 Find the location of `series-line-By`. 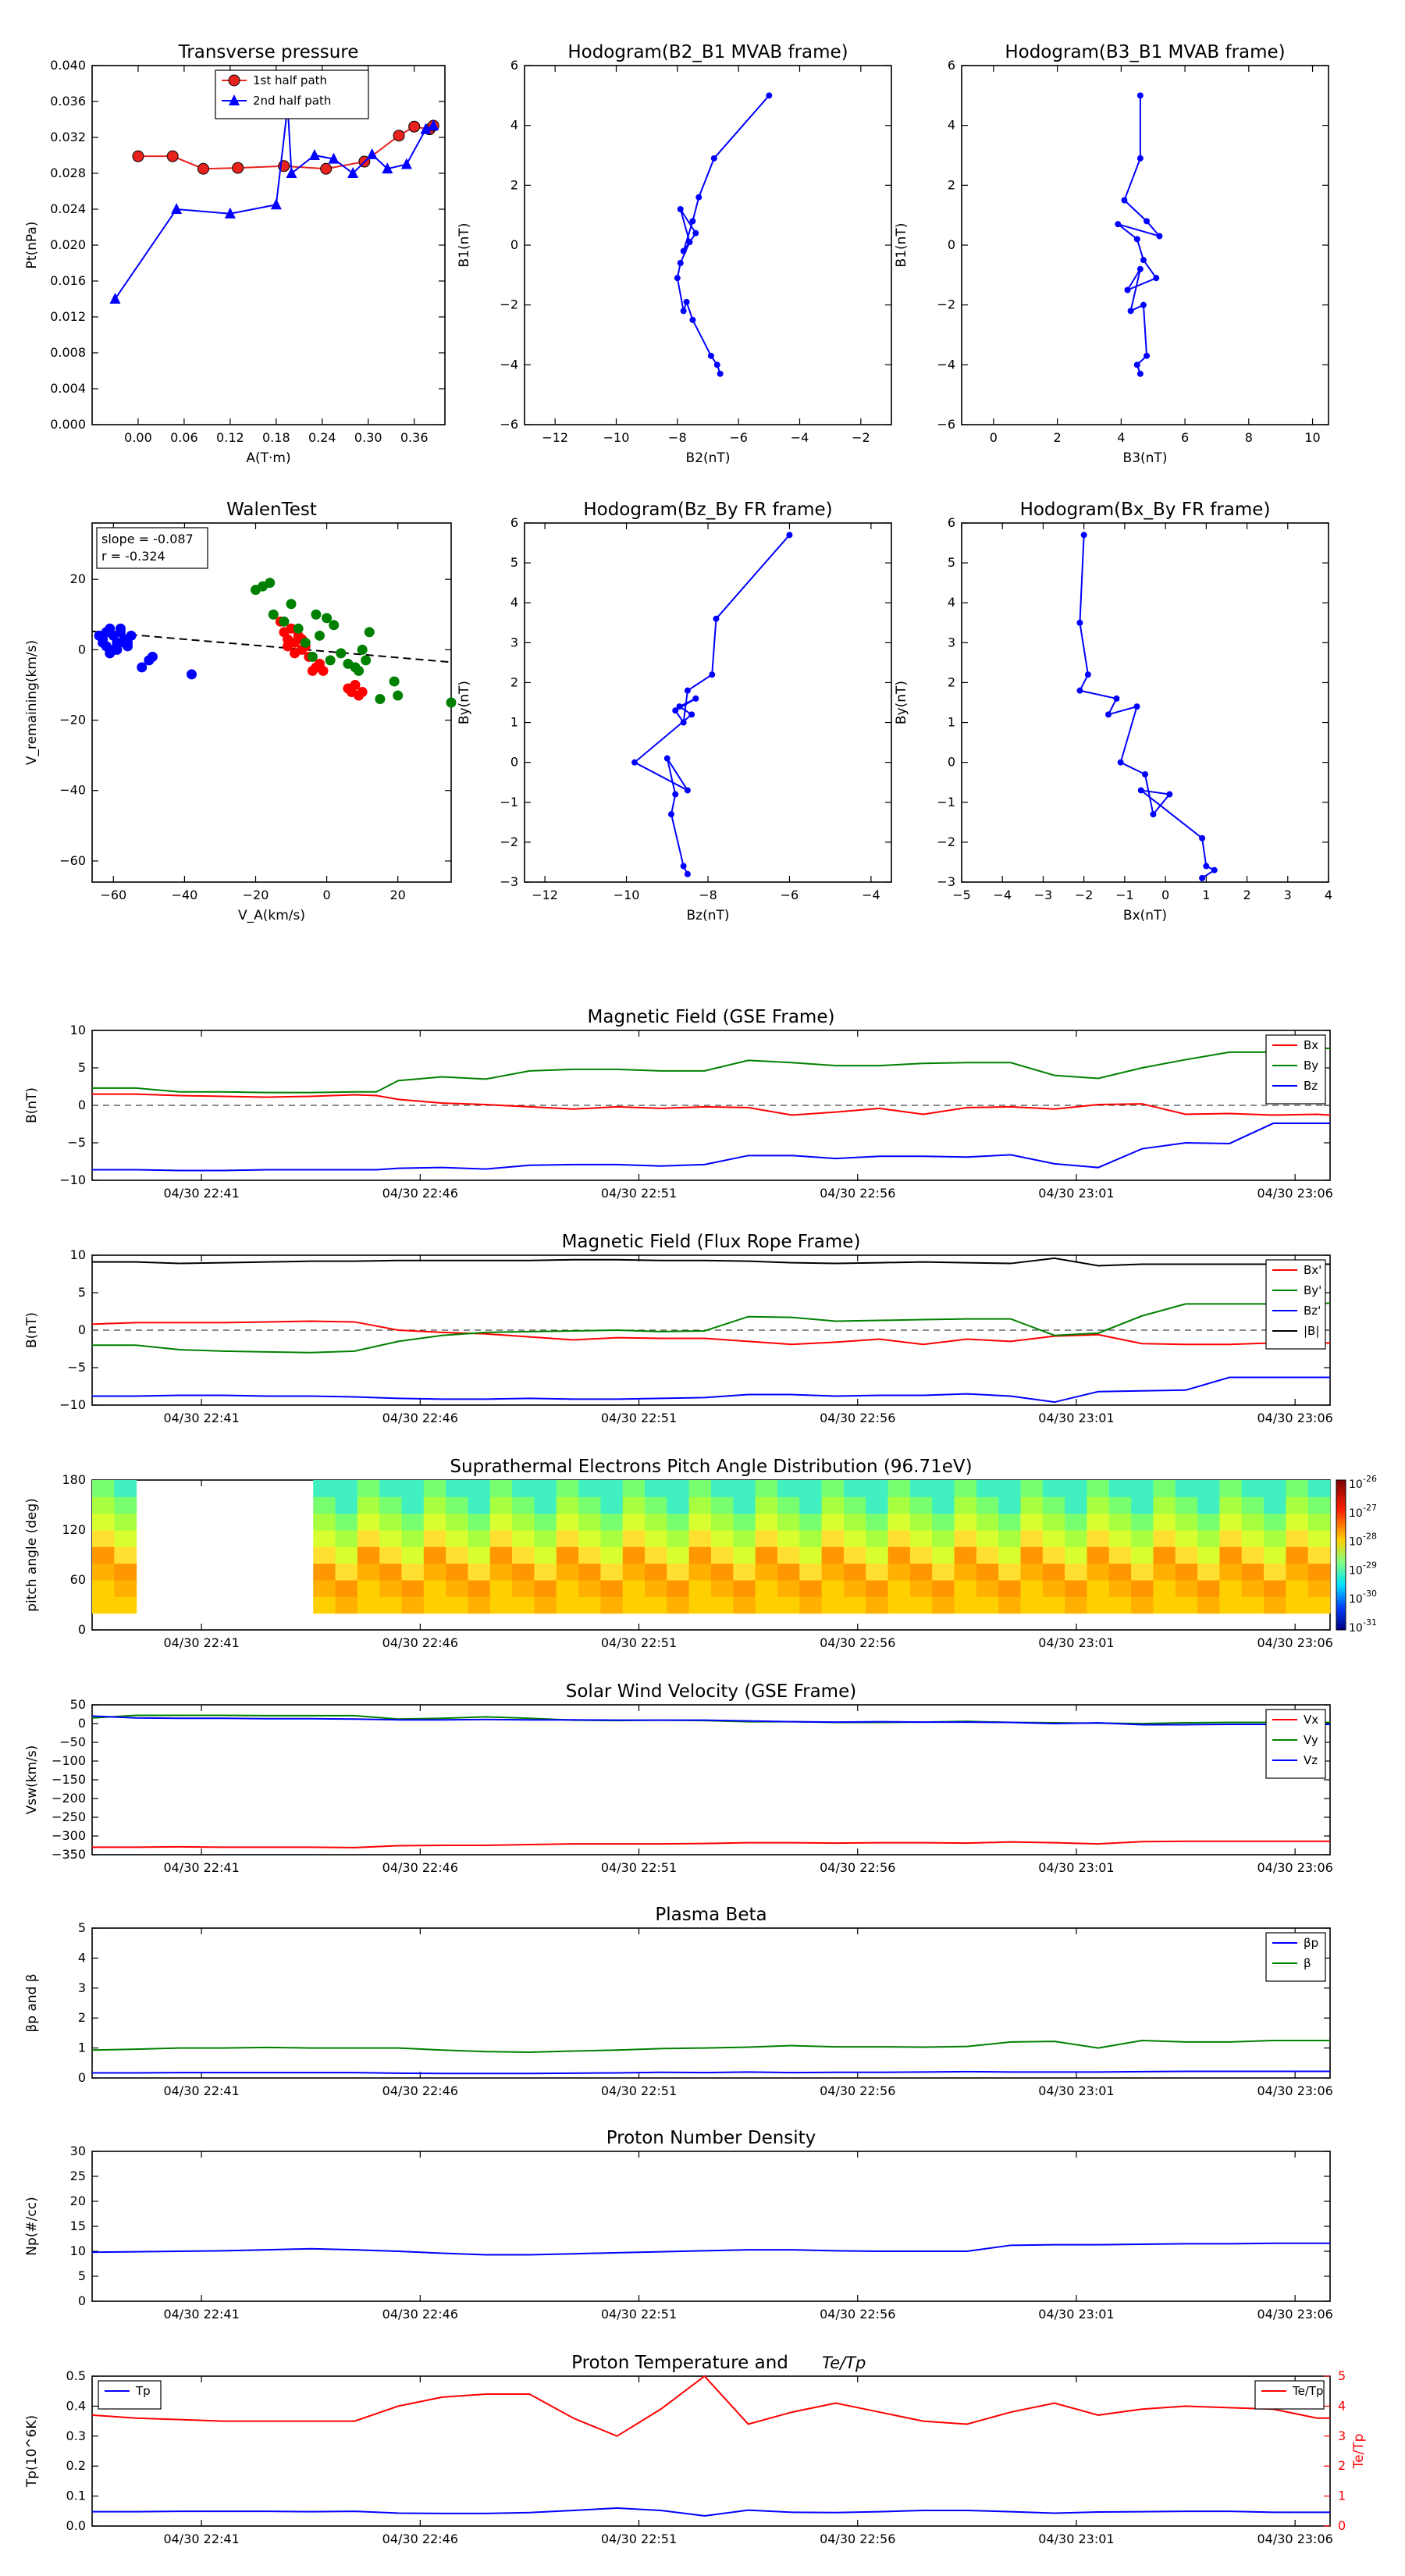

series-line-By is located at coordinates (711, 1071).